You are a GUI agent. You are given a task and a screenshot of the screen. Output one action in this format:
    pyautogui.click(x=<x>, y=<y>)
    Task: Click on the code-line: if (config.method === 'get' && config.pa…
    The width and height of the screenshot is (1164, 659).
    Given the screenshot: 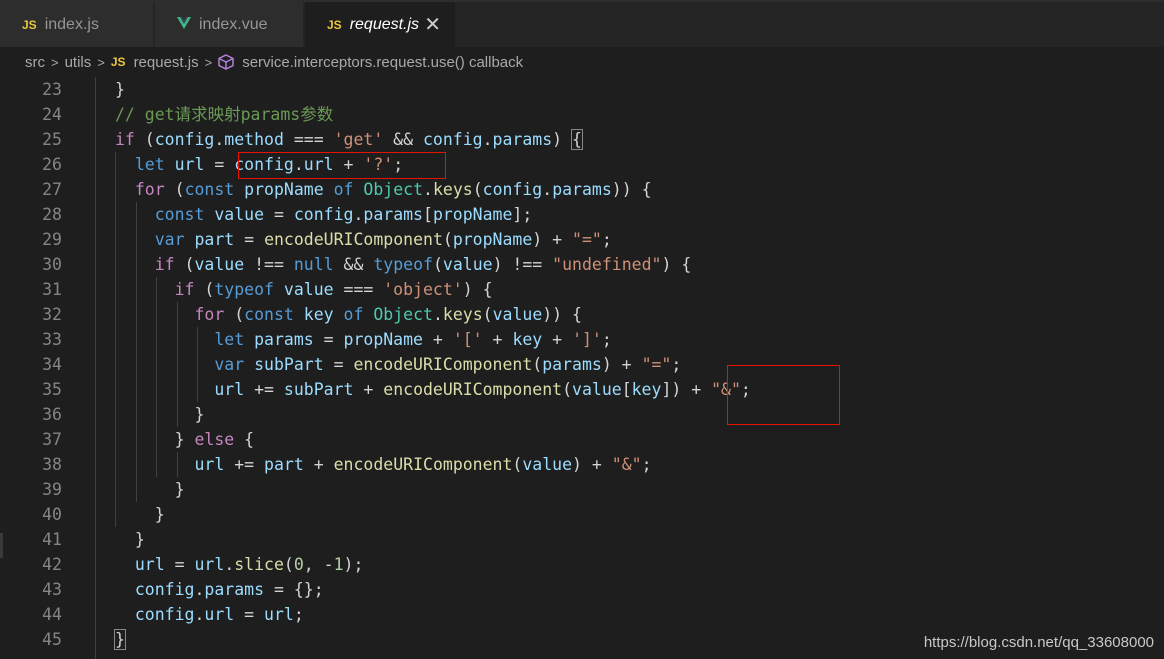 What is the action you would take?
    pyautogui.click(x=349, y=139)
    